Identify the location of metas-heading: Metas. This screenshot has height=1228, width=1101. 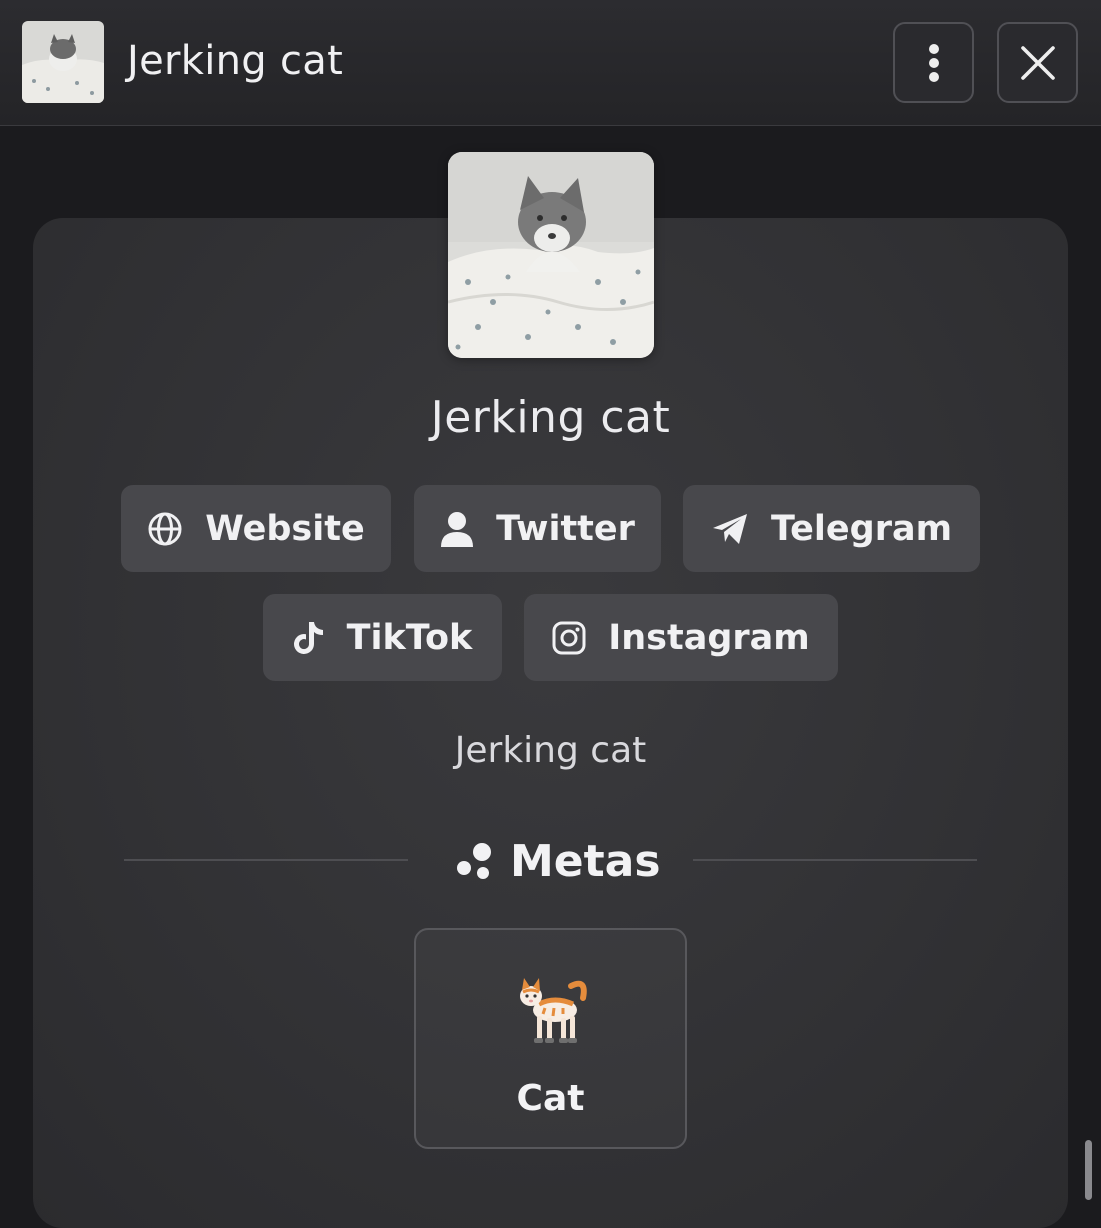
(557, 861).